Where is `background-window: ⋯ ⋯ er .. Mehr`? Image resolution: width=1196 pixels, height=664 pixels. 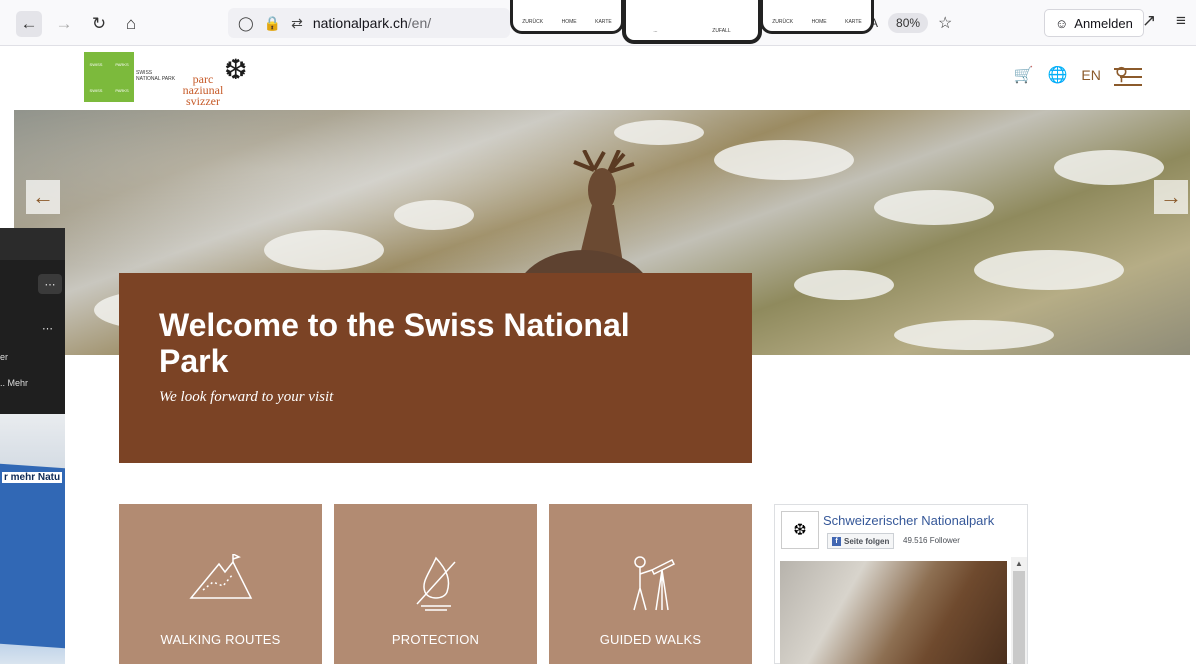
background-window: ⋯ ⋯ er .. Mehr is located at coordinates (32, 321).